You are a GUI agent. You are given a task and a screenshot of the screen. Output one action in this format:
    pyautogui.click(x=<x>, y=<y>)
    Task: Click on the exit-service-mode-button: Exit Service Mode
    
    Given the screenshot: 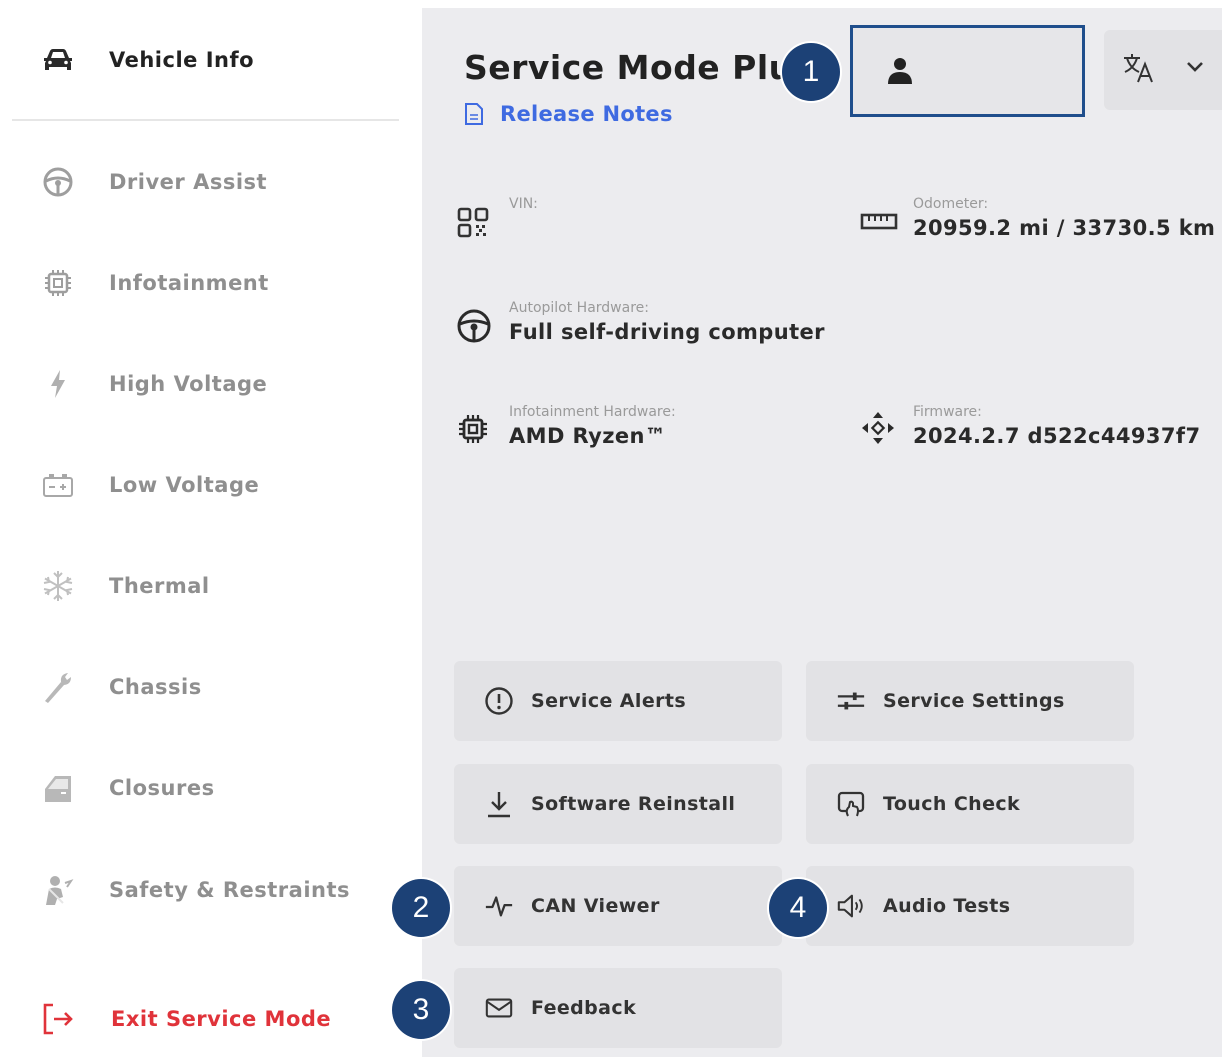 What is the action you would take?
    pyautogui.click(x=200, y=1019)
    